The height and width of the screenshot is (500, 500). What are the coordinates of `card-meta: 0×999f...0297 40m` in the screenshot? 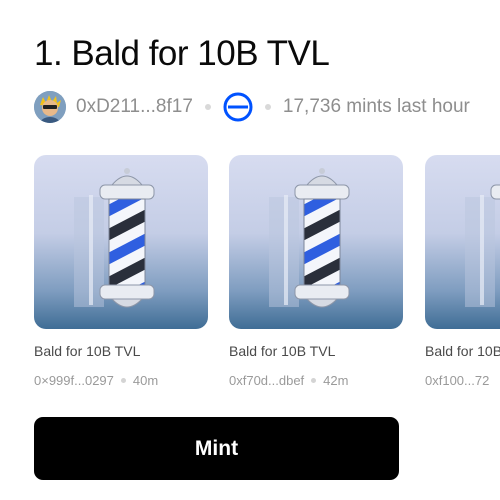 It's located at (96, 380).